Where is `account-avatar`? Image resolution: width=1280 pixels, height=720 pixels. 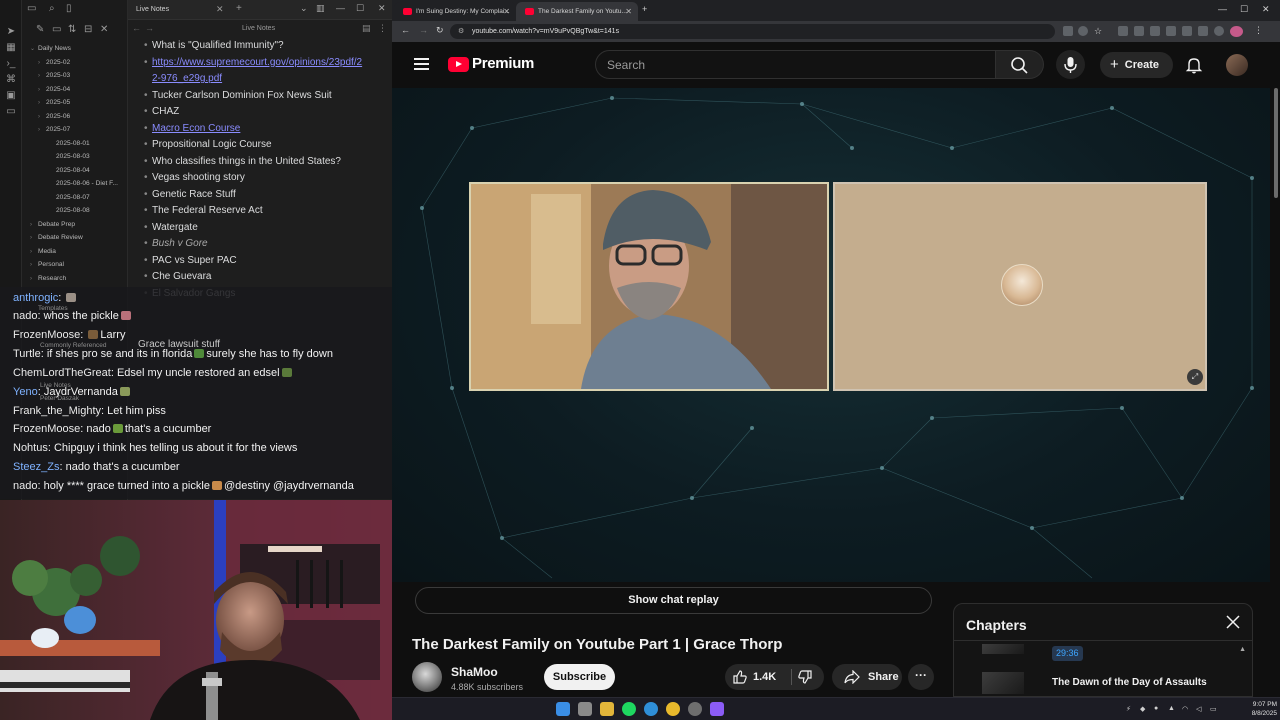
account-avatar is located at coordinates (1237, 65).